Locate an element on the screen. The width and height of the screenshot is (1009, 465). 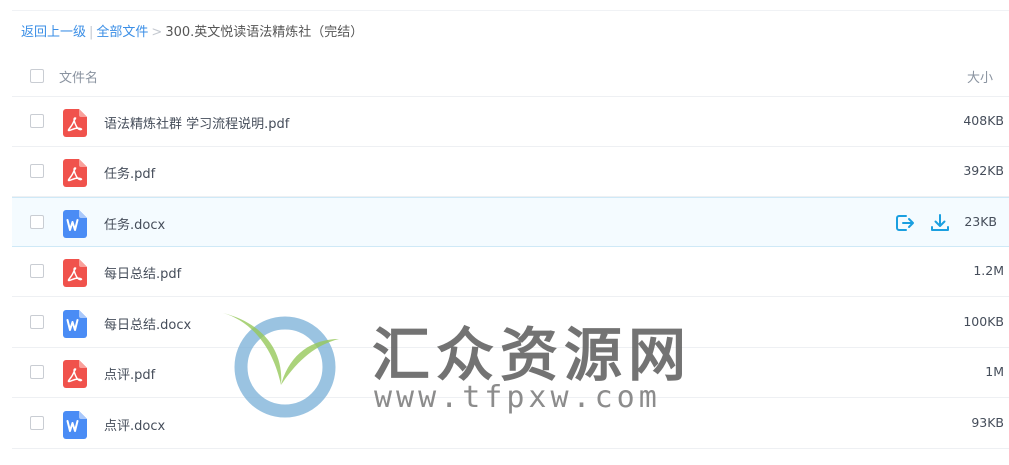
table-row: 任务.docx 23KB is located at coordinates (510, 222).